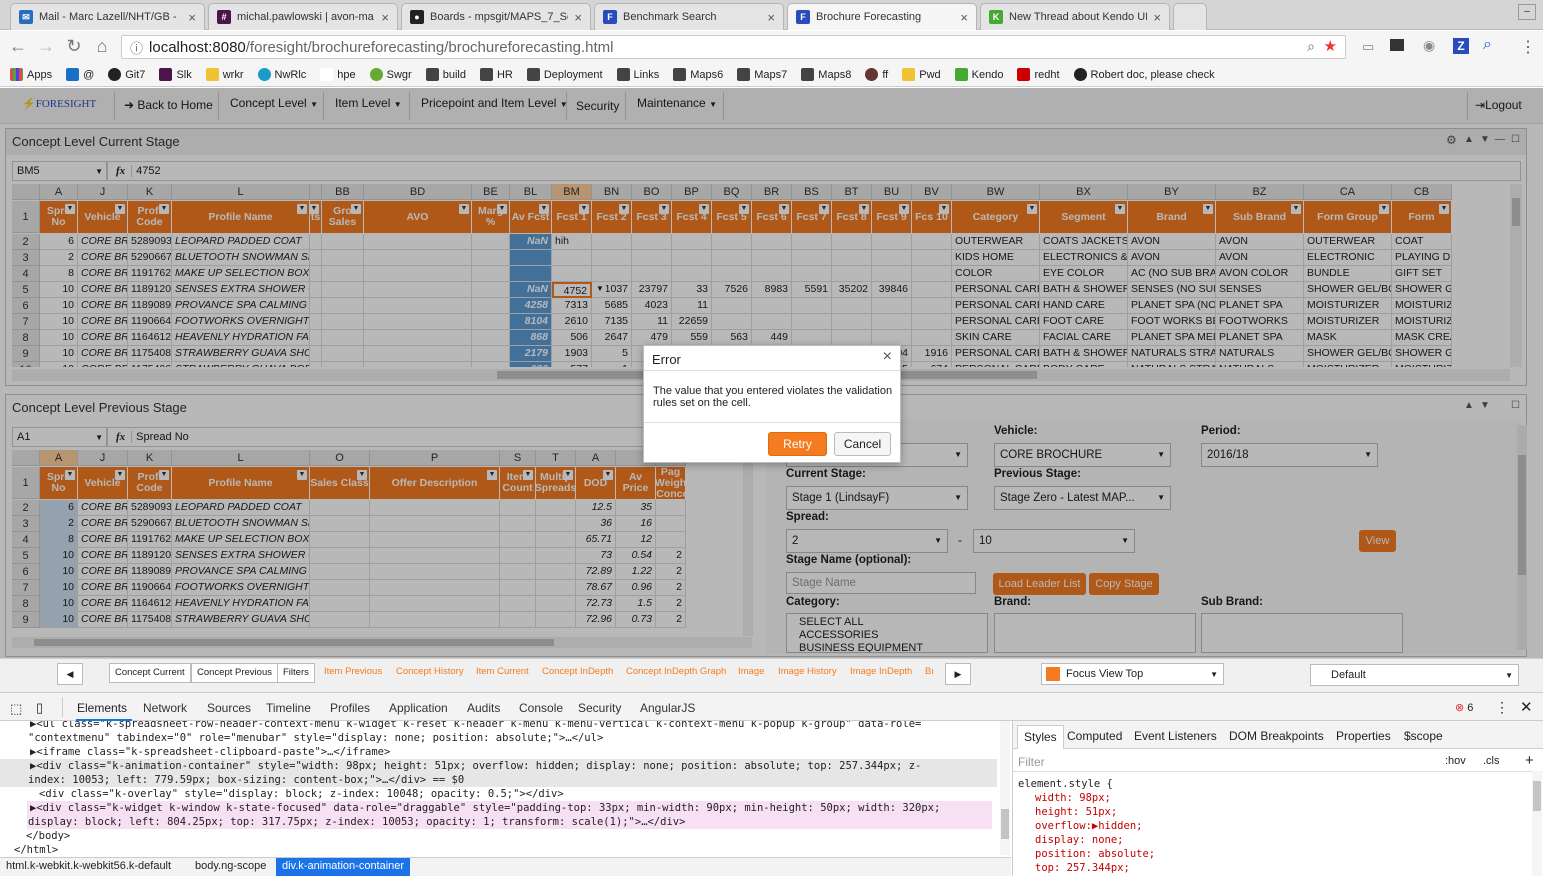  Describe the element at coordinates (1082, 868) in the screenshot. I see `style-declaration: top: 257.344px;` at that location.